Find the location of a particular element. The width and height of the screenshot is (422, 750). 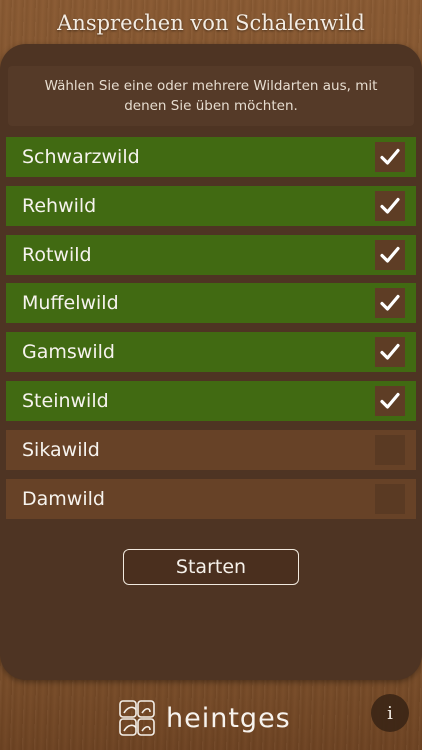

species-row-schwarzwild: Schwarzwild is located at coordinates (211, 157).